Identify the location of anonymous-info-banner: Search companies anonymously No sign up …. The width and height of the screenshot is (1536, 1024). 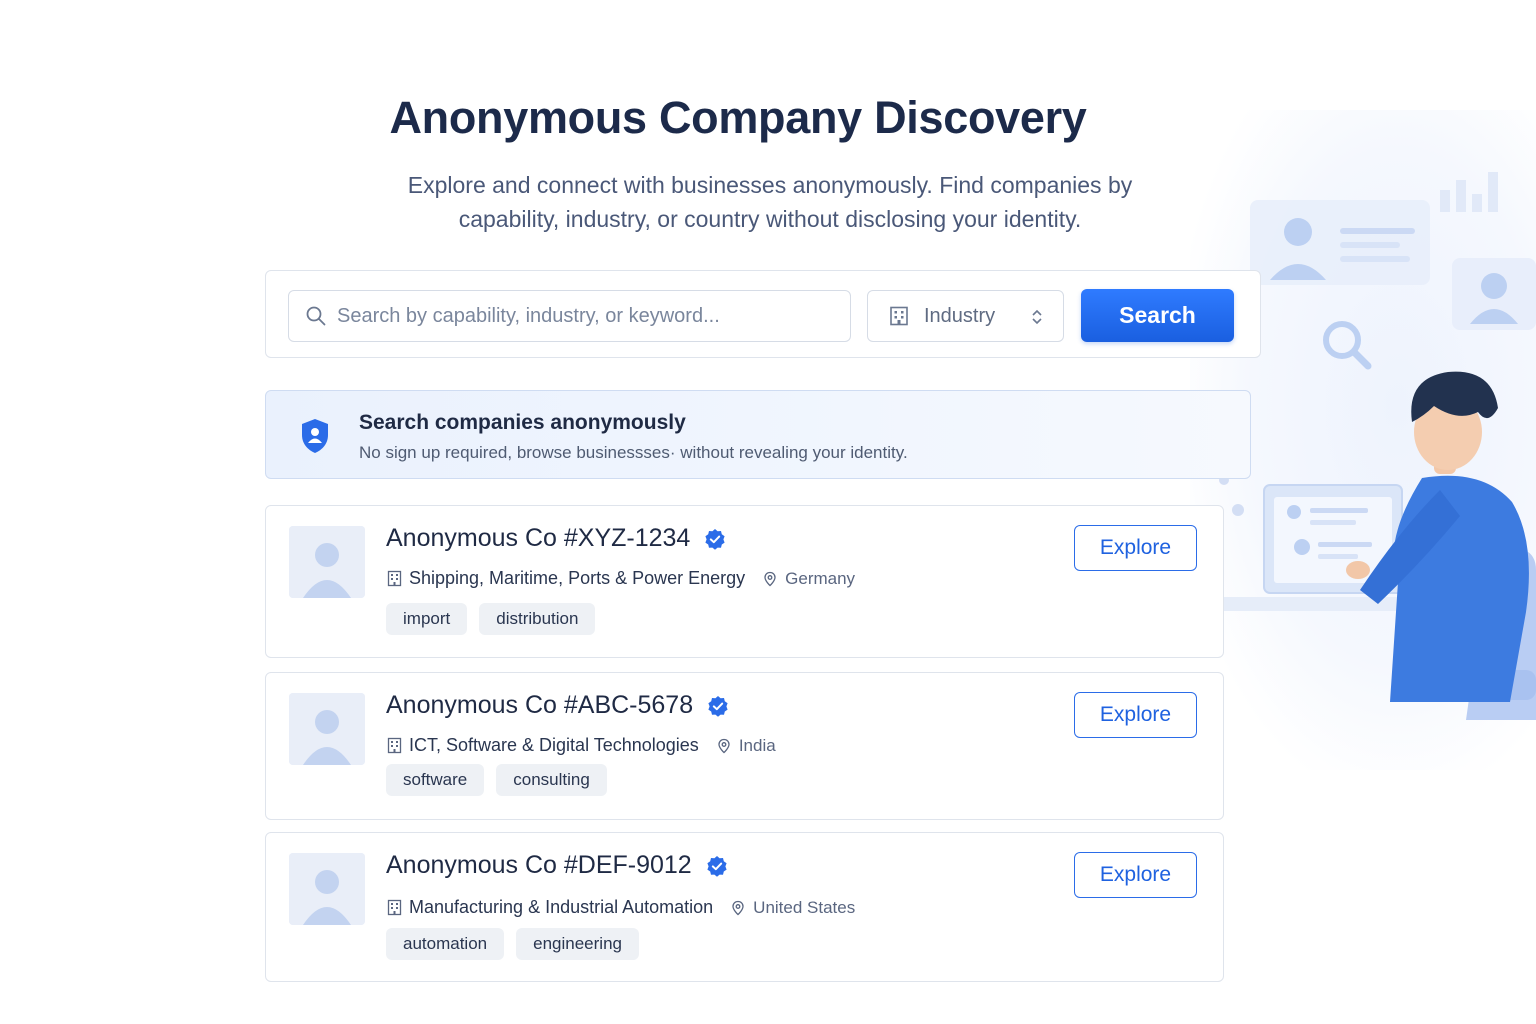
(758, 434).